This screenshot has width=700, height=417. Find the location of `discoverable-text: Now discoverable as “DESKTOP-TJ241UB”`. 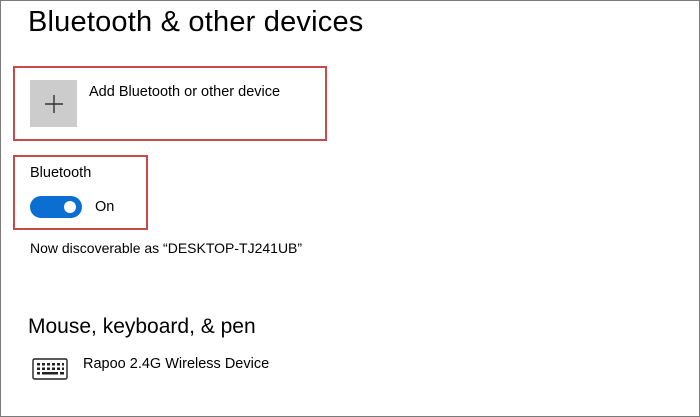

discoverable-text: Now discoverable as “DESKTOP-TJ241UB” is located at coordinates (166, 248).